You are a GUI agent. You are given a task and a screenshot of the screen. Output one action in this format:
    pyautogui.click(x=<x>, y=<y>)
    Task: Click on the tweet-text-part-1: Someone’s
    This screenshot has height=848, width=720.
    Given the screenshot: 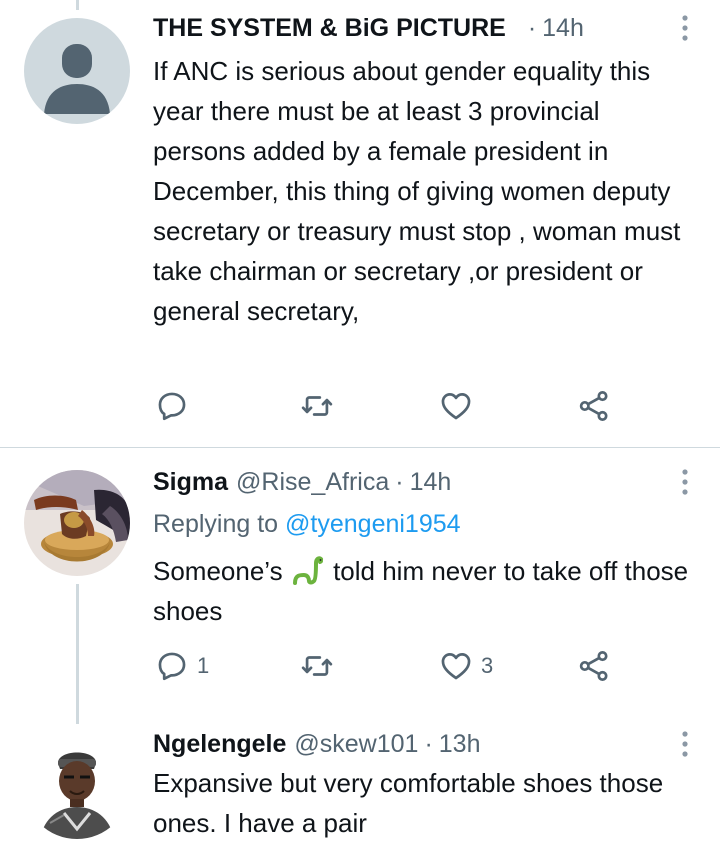 What is the action you would take?
    pyautogui.click(x=218, y=571)
    